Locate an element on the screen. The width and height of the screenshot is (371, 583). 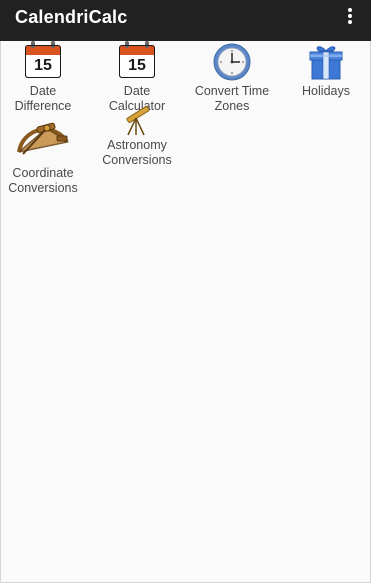
tile-label: Astronomy Conversions is located at coordinates (137, 153).